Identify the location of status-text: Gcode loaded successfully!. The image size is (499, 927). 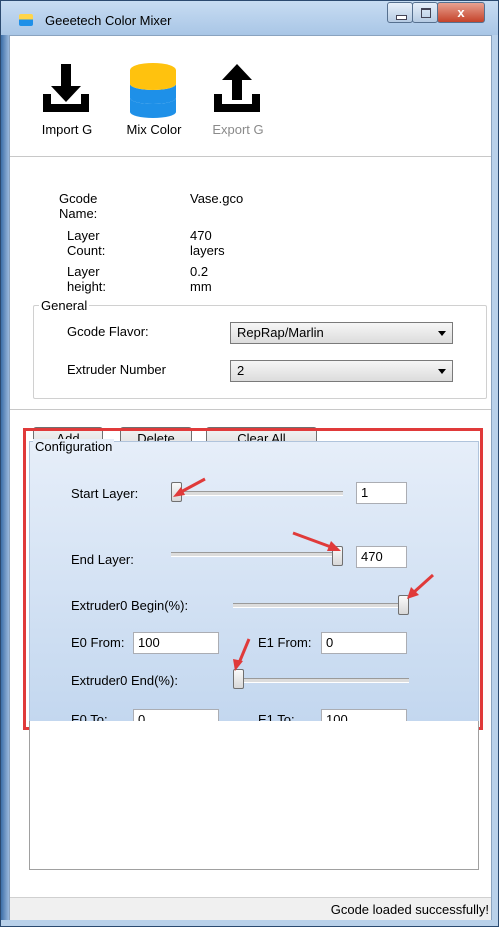
(409, 909).